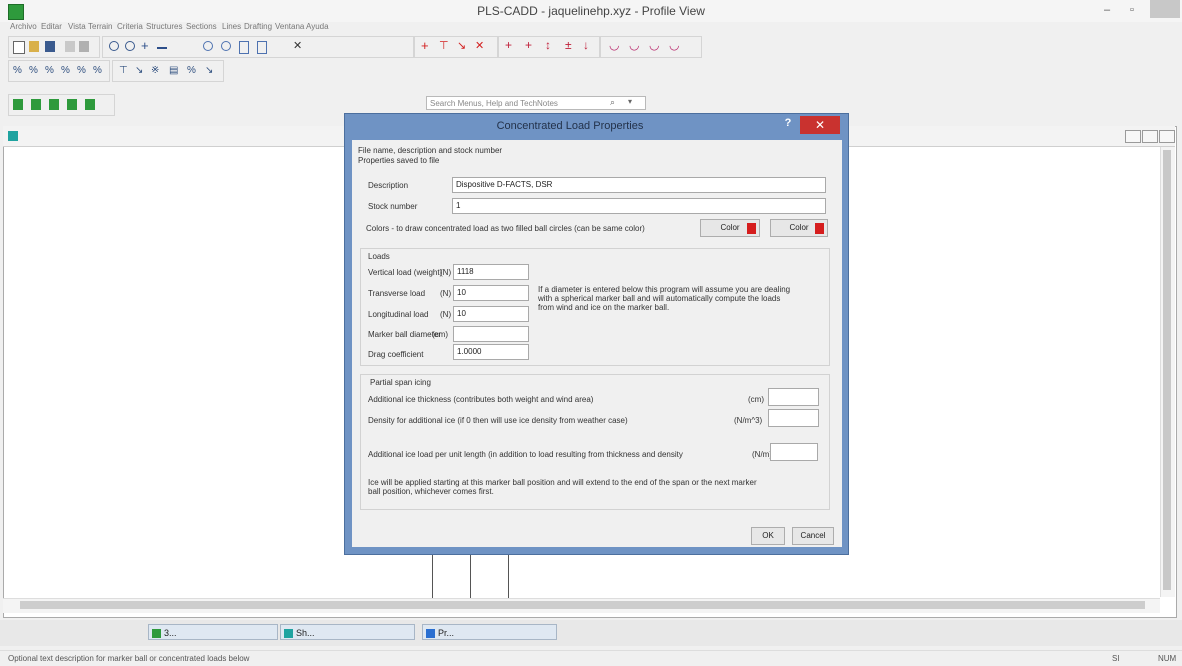  Describe the element at coordinates (50, 46) in the screenshot. I see `save-icon` at that location.